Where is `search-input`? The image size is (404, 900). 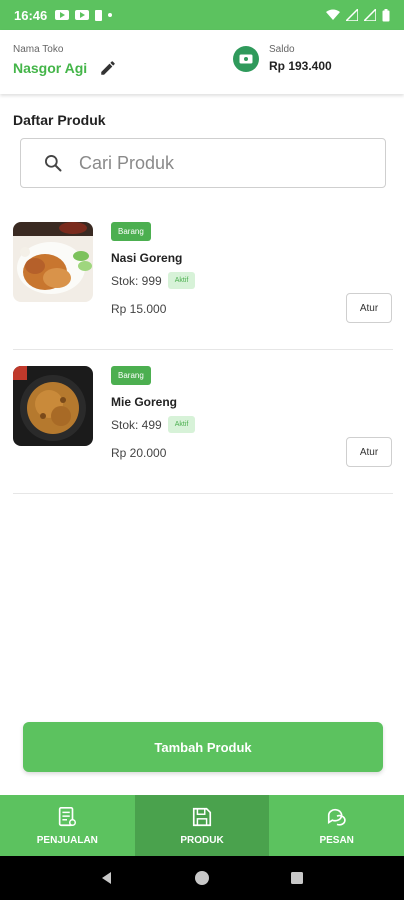 search-input is located at coordinates (214, 163).